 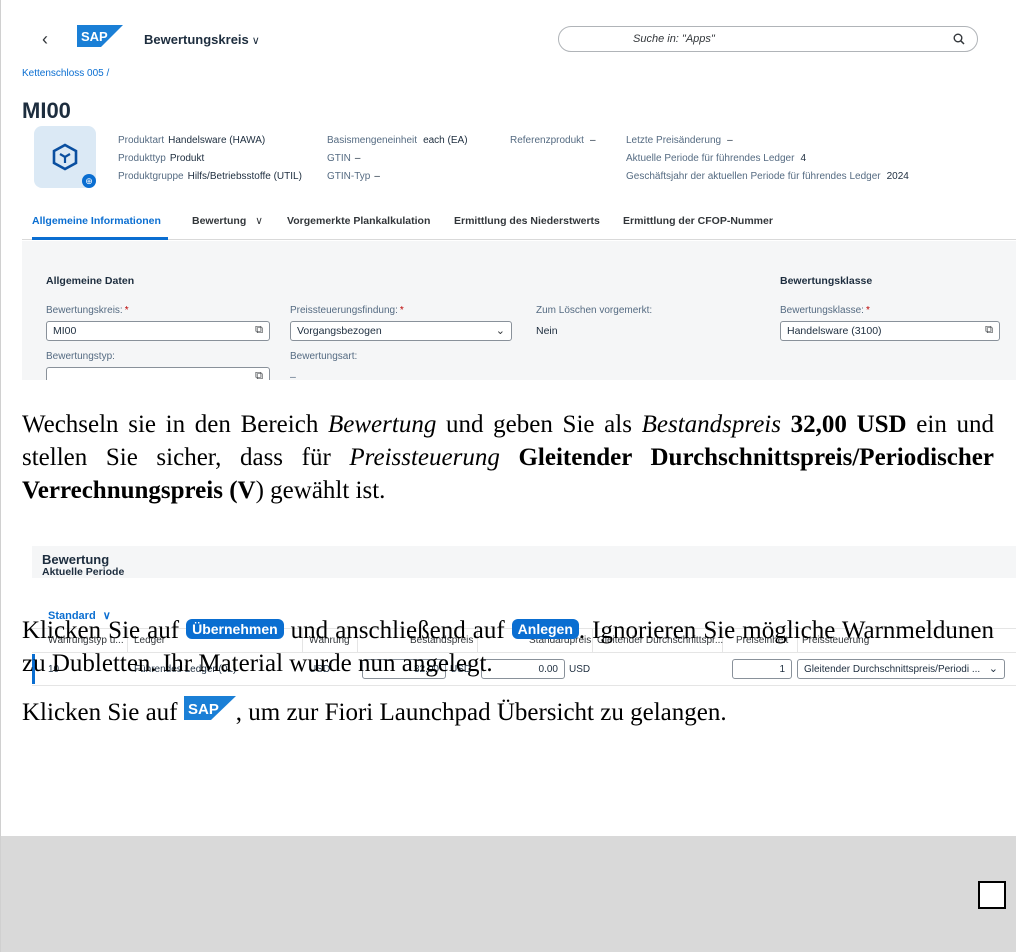 What do you see at coordinates (293, 375) in the screenshot?
I see `bewertungsart-value: –` at bounding box center [293, 375].